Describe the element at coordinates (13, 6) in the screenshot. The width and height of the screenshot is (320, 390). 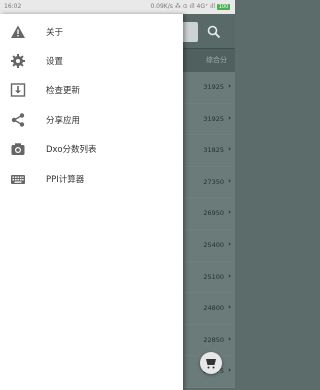
I see `status-time: 16:02` at that location.